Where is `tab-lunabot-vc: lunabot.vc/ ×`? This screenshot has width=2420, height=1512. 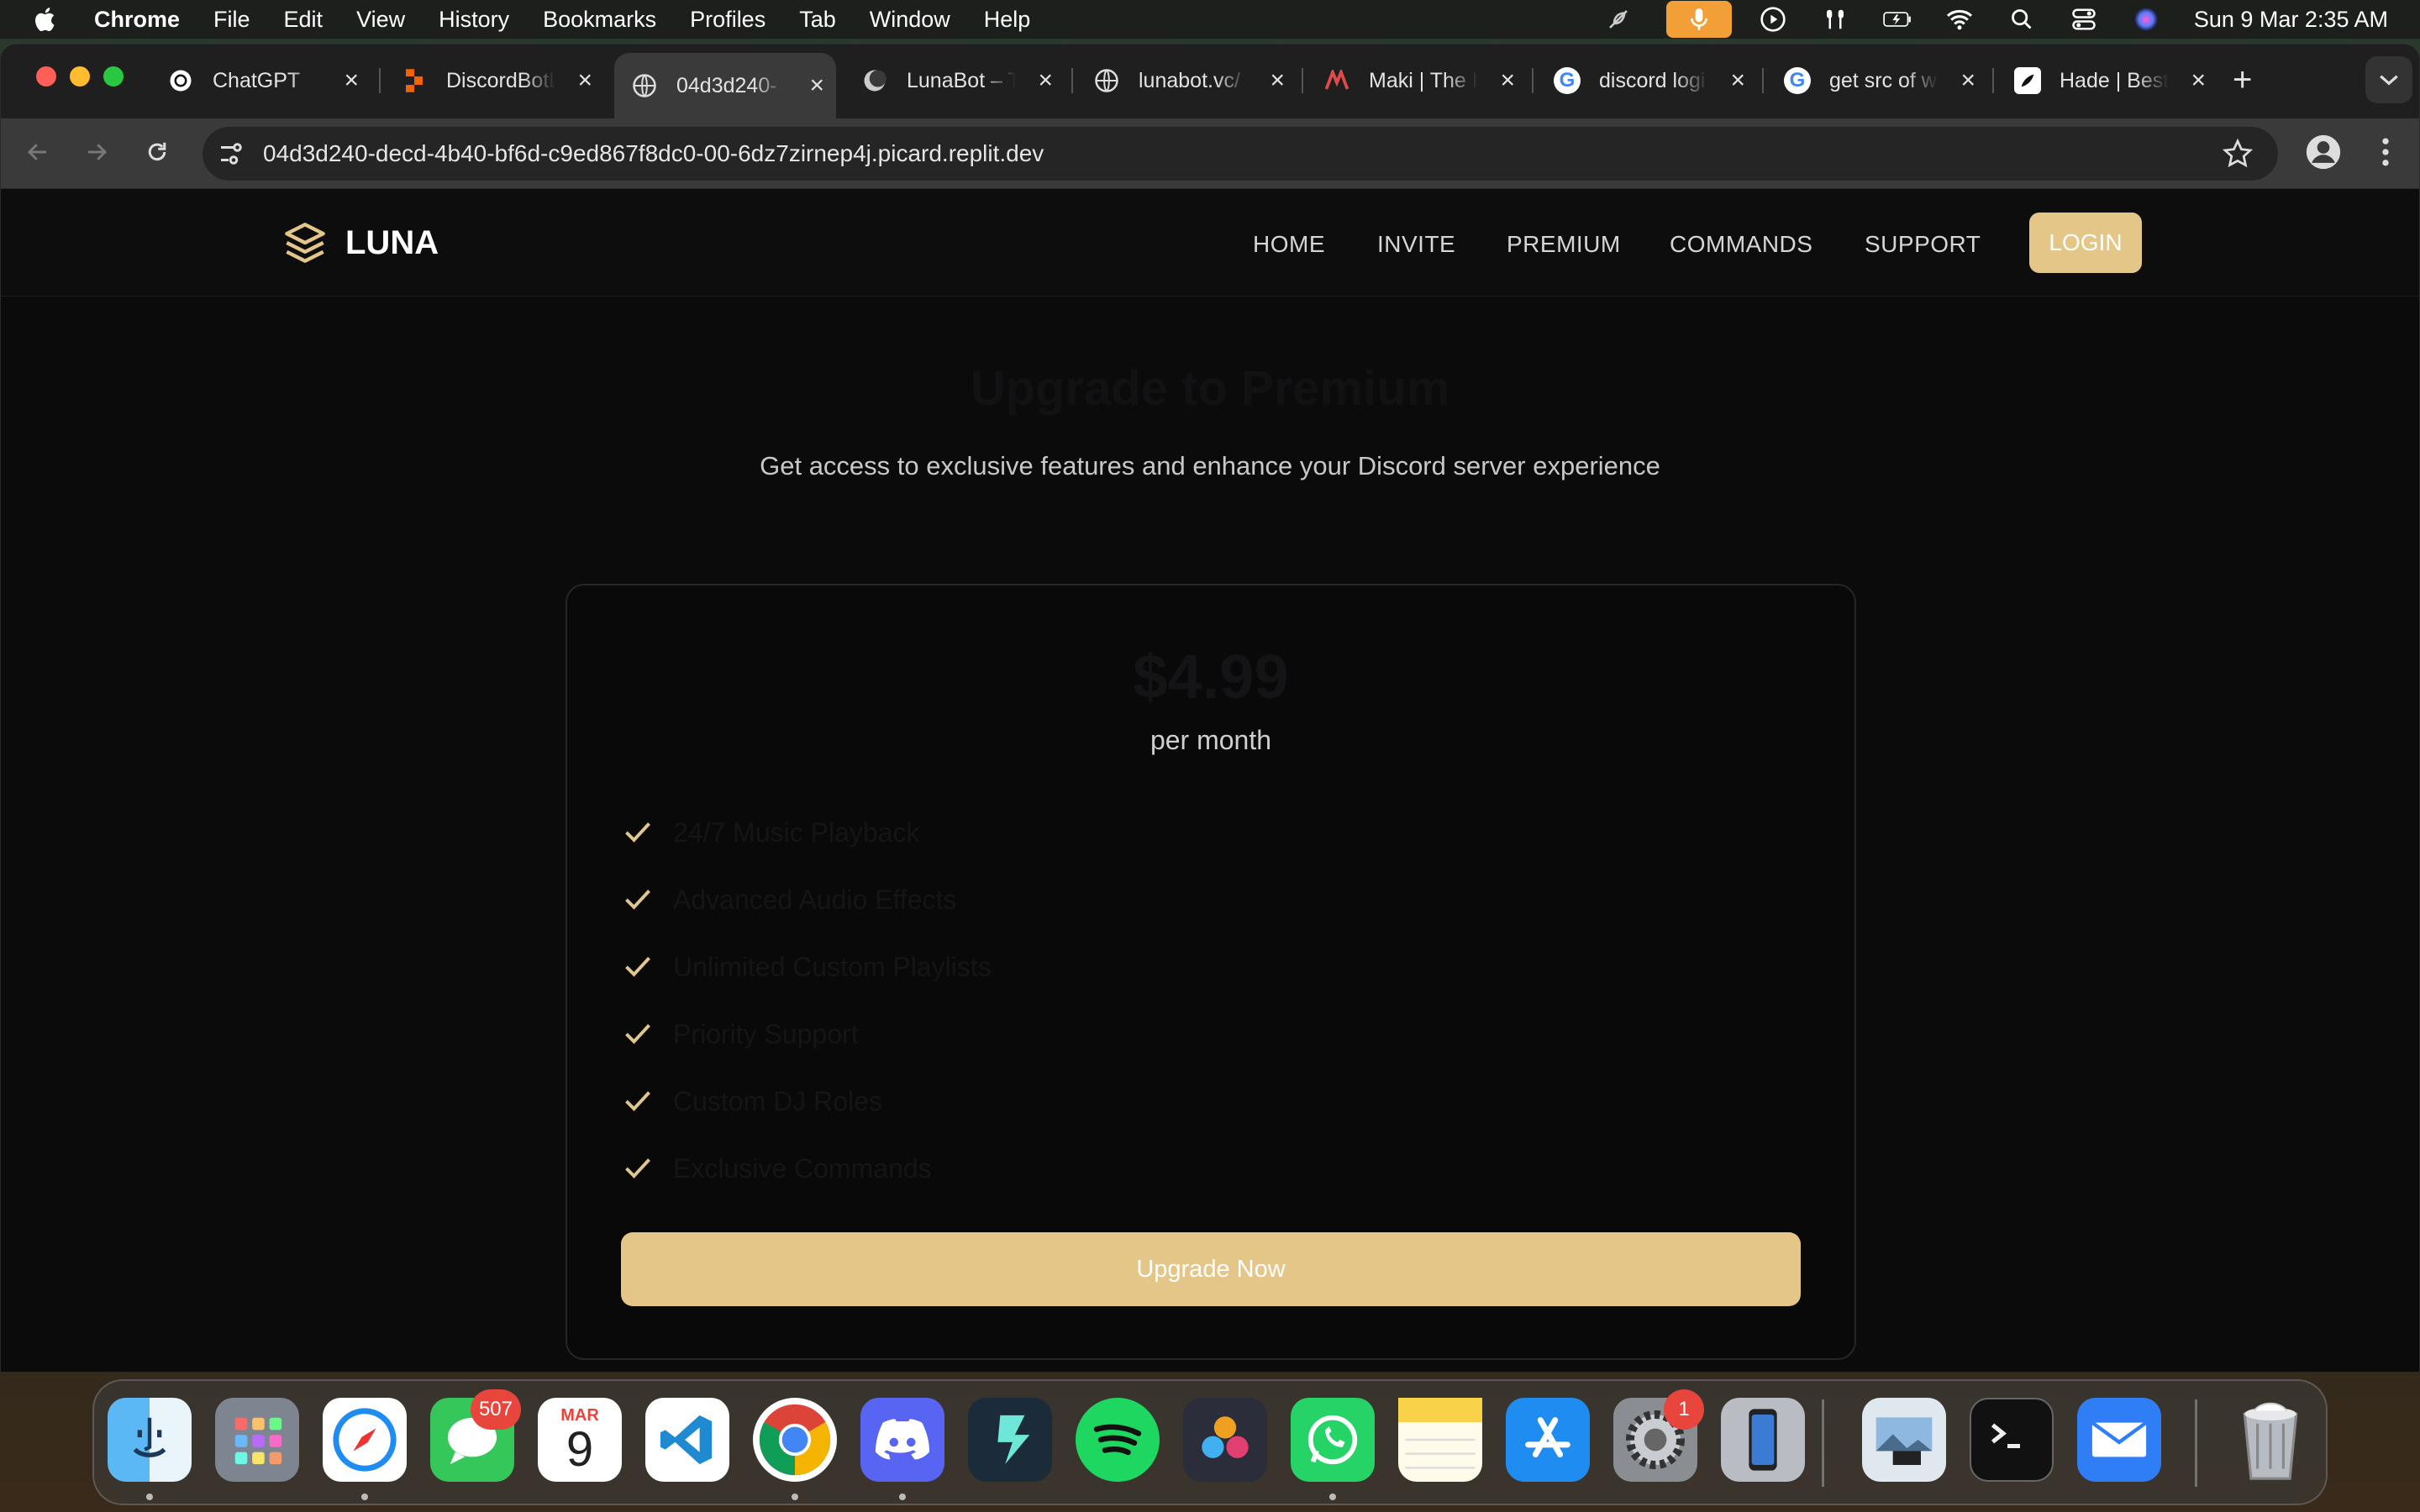 tab-lunabot-vc: lunabot.vc/ × is located at coordinates (1186, 80).